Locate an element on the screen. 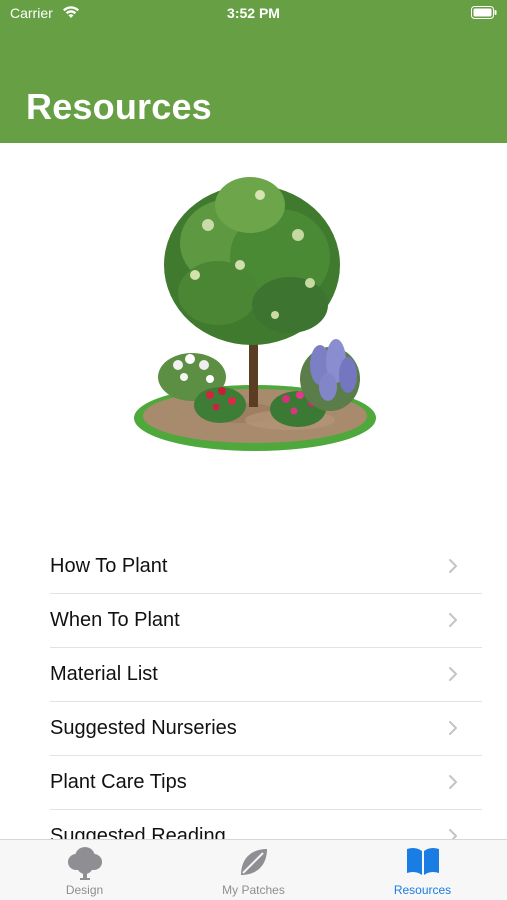  tree-icon is located at coordinates (84, 863).